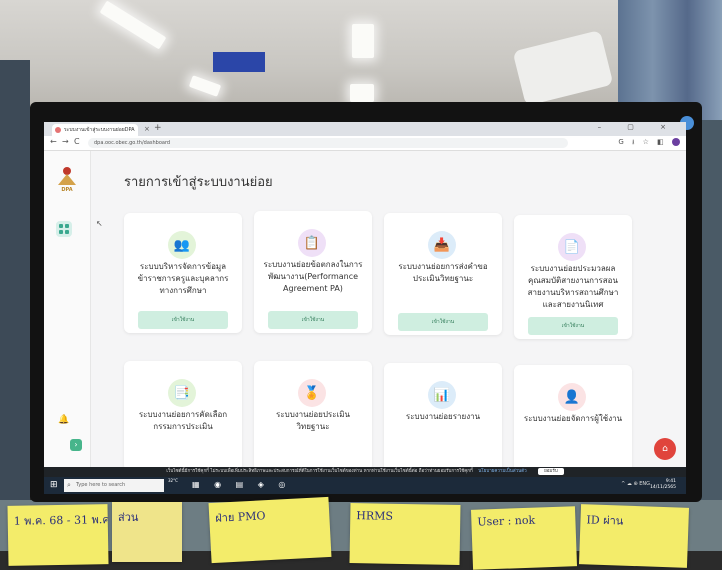 The width and height of the screenshot is (722, 570). What do you see at coordinates (147, 129) in the screenshot?
I see `tab-close-icon: ×` at bounding box center [147, 129].